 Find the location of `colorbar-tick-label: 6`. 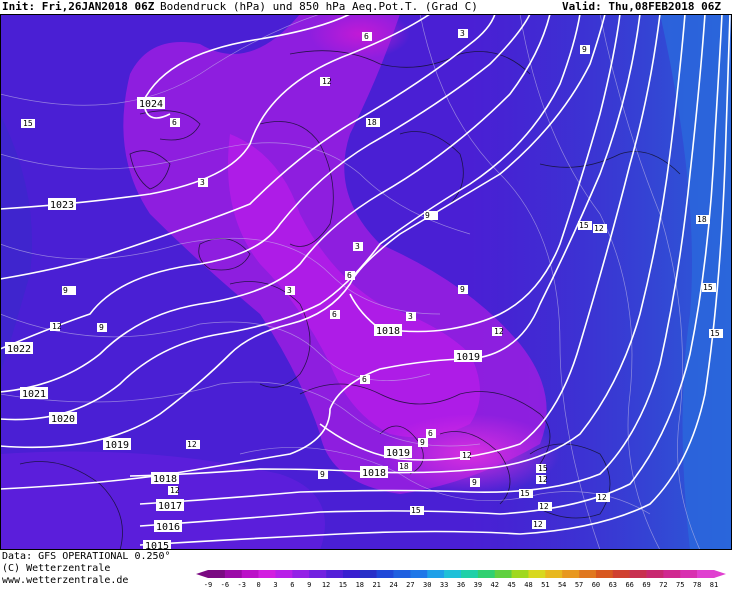

colorbar-tick-label: 6 is located at coordinates (292, 585).